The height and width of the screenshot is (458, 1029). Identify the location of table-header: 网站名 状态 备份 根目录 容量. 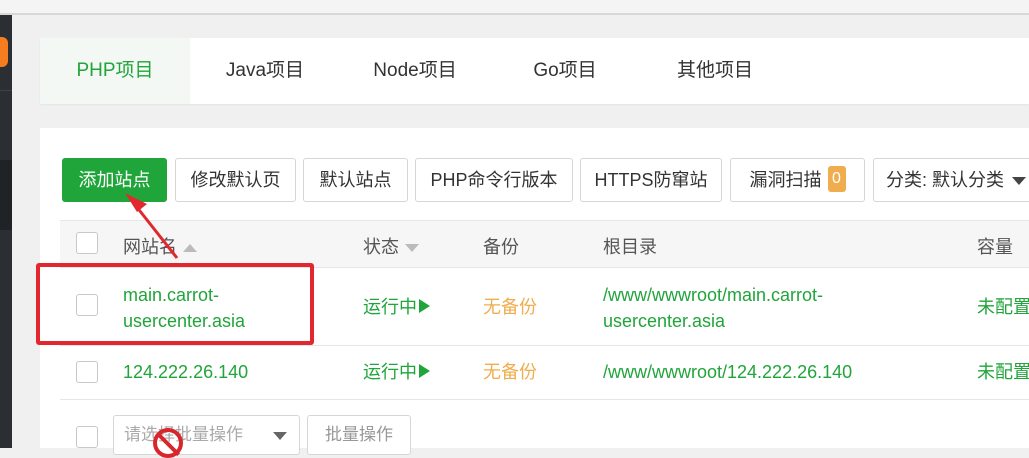
(544, 244).